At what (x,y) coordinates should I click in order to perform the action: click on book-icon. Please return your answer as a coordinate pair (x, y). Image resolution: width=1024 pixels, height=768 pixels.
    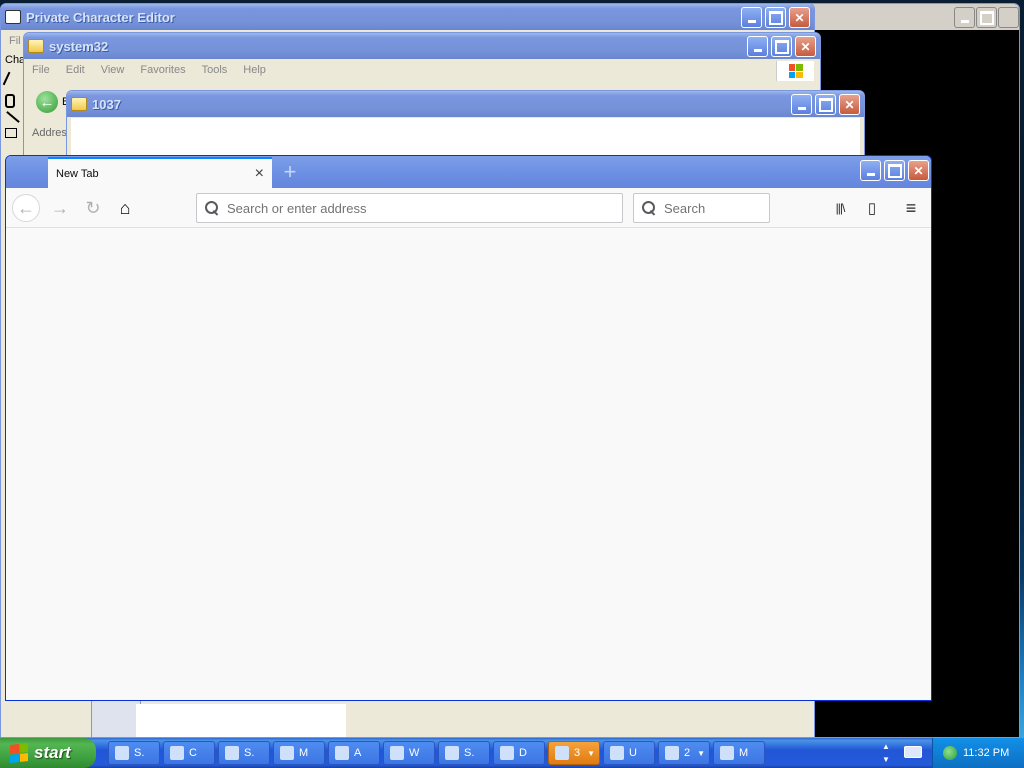
    Looking at the image, I should click on (617, 753).